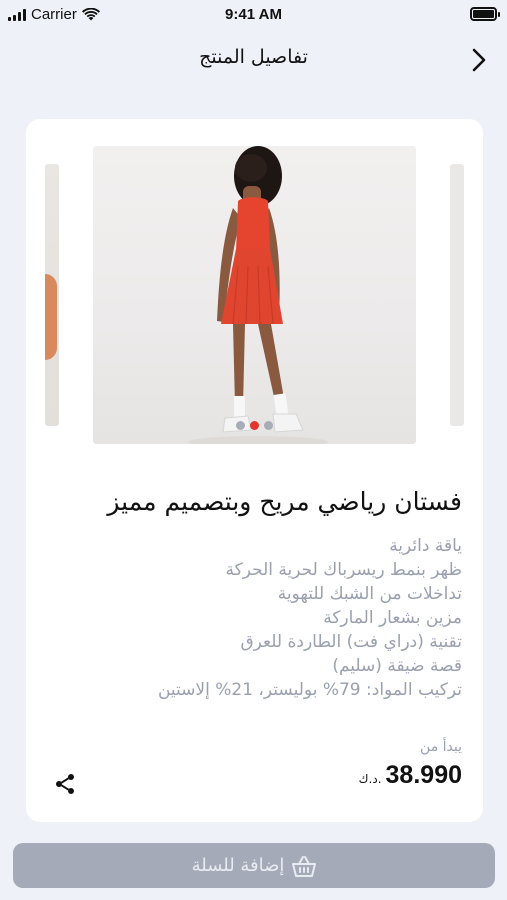 This screenshot has width=507, height=900. What do you see at coordinates (397, 666) in the screenshot?
I see `feature-item: قصة ضيقة (سليم)` at bounding box center [397, 666].